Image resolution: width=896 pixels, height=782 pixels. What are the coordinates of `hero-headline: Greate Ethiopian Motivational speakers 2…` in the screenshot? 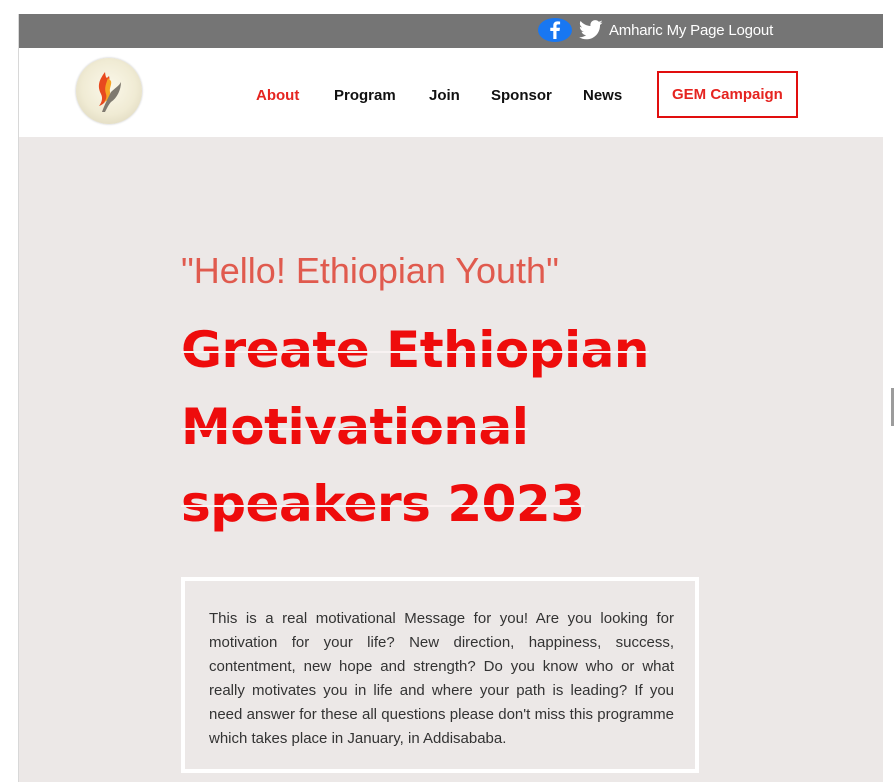 It's located at (415, 427).